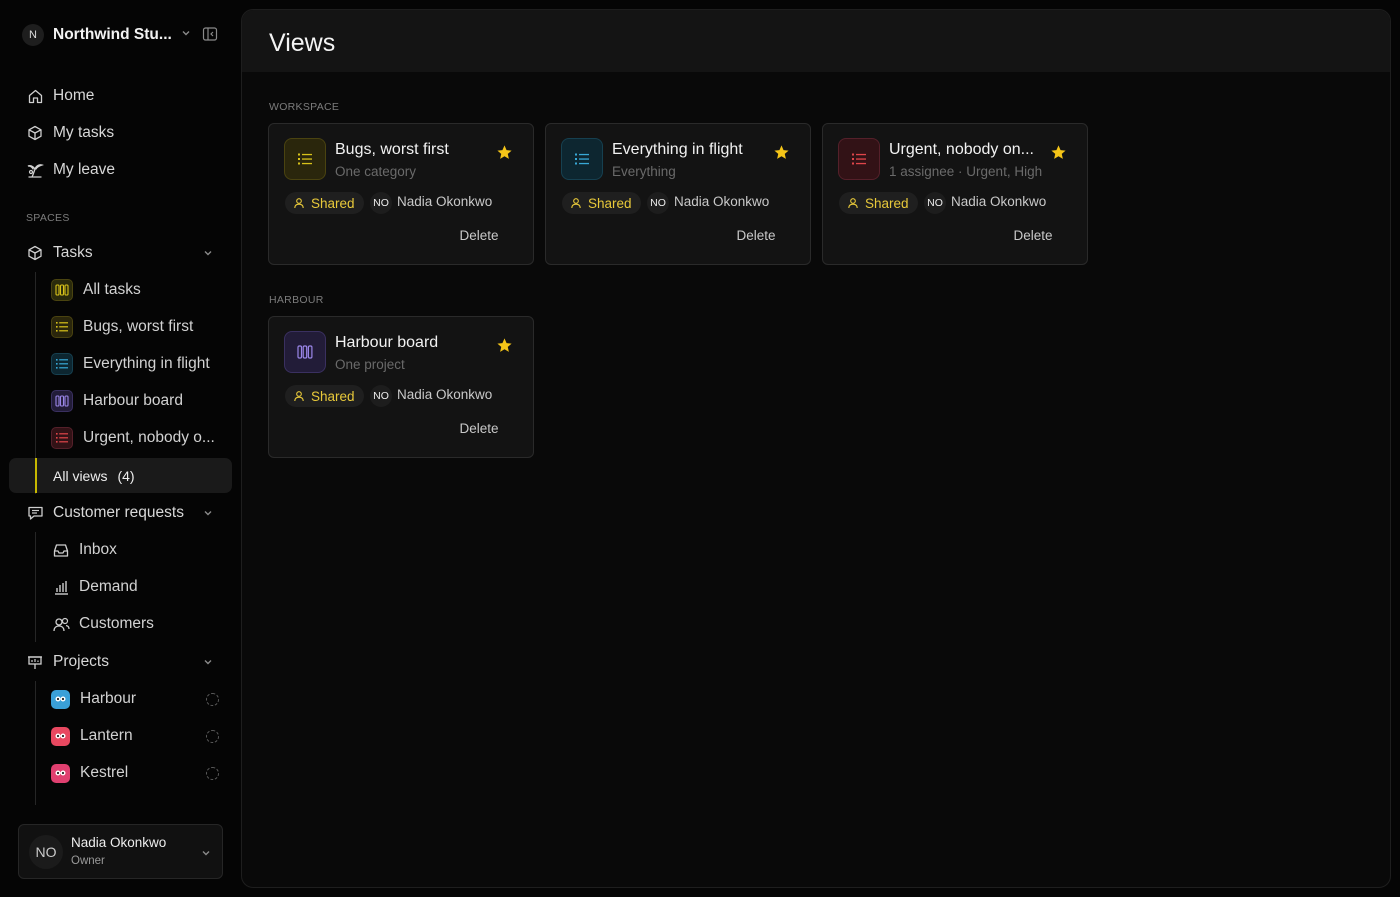 The width and height of the screenshot is (1400, 897). What do you see at coordinates (644, 171) in the screenshot?
I see `view-card-subtitle: Everything` at bounding box center [644, 171].